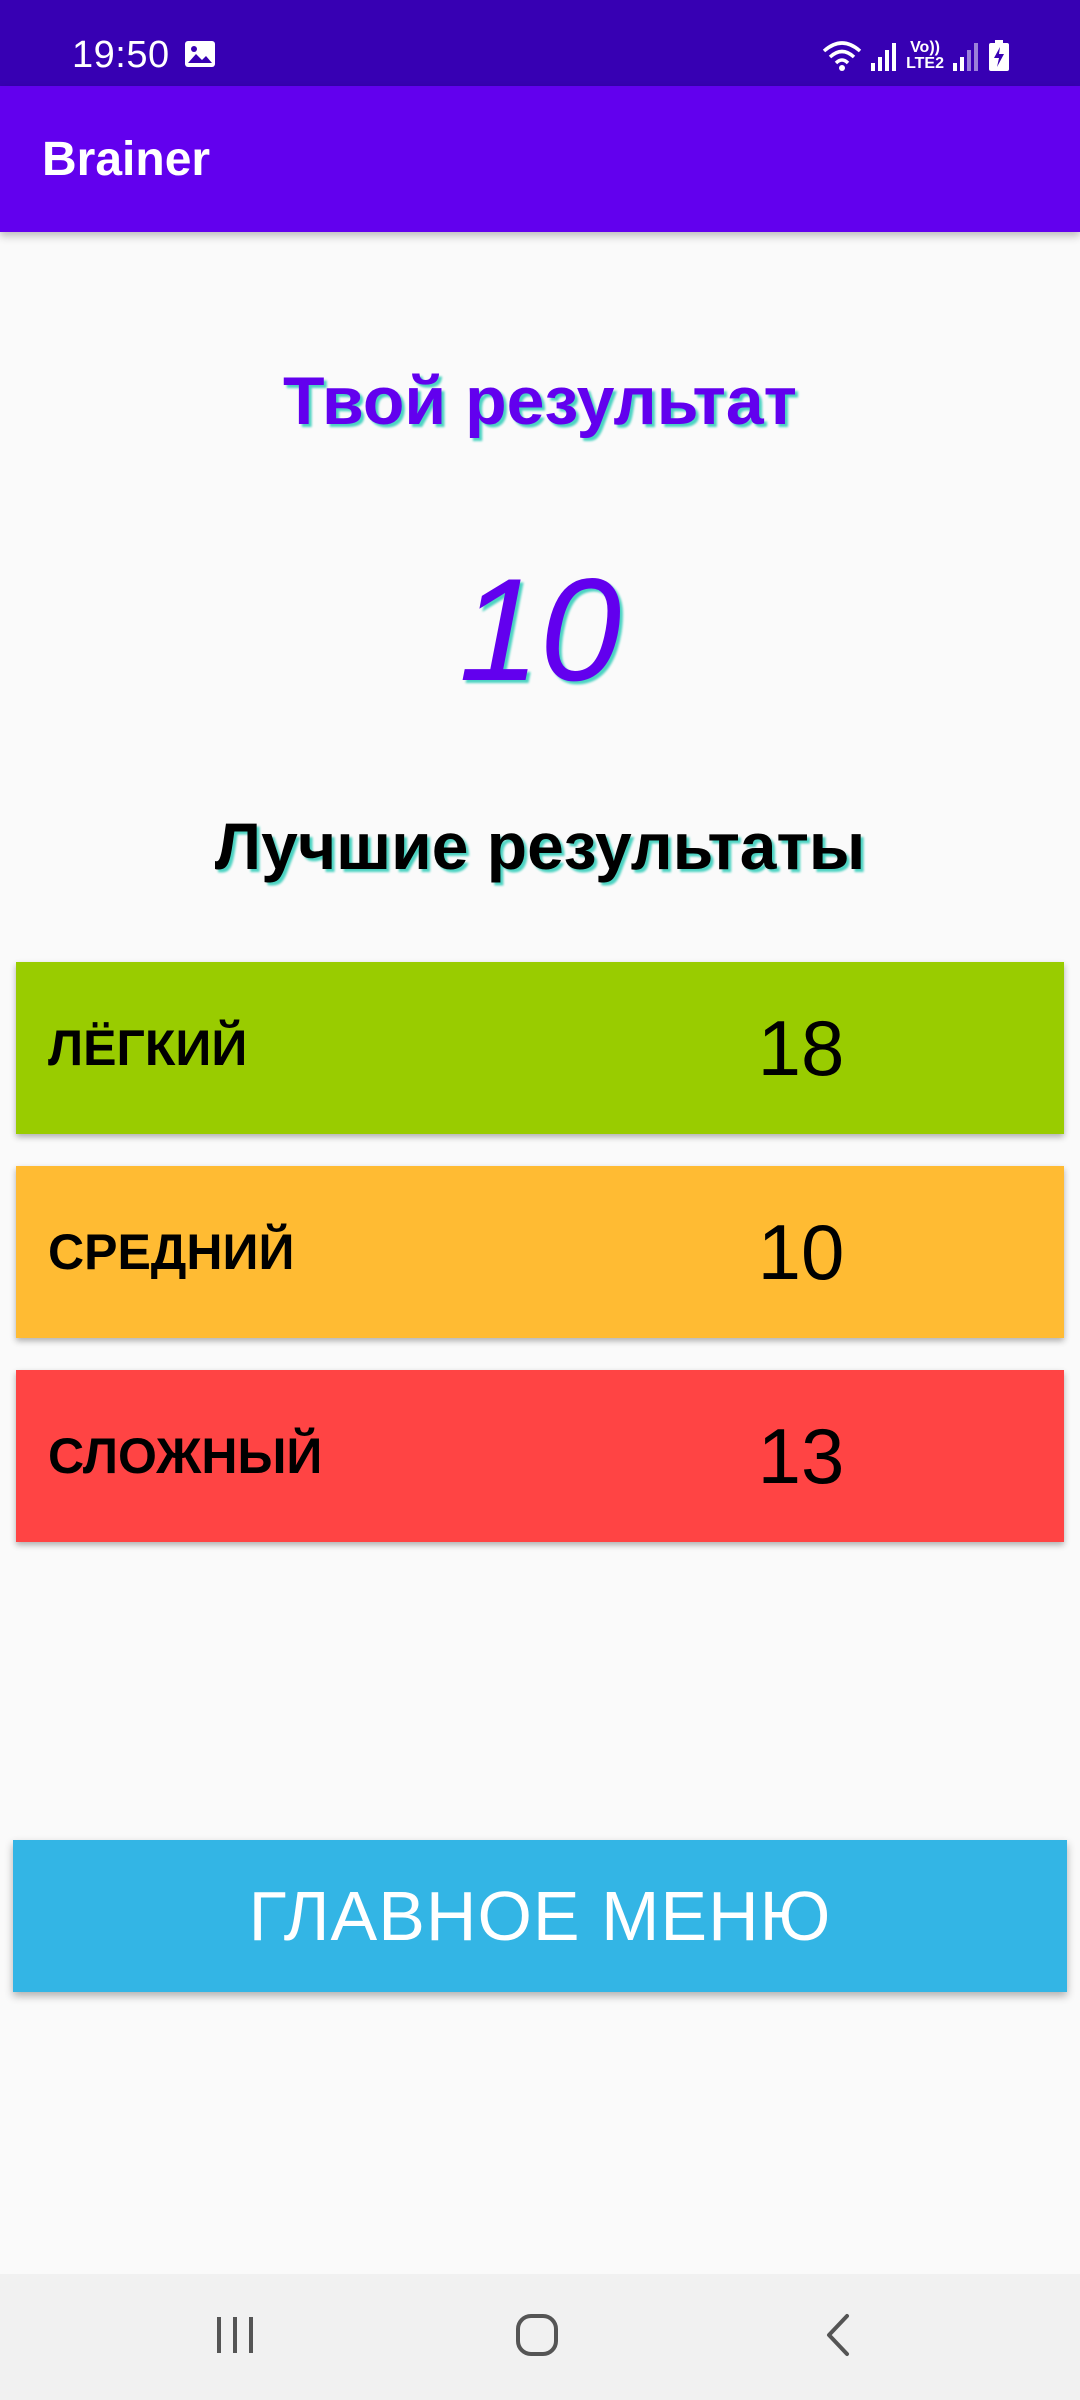  What do you see at coordinates (801, 1456) in the screenshot?
I see `best-score-value: 13` at bounding box center [801, 1456].